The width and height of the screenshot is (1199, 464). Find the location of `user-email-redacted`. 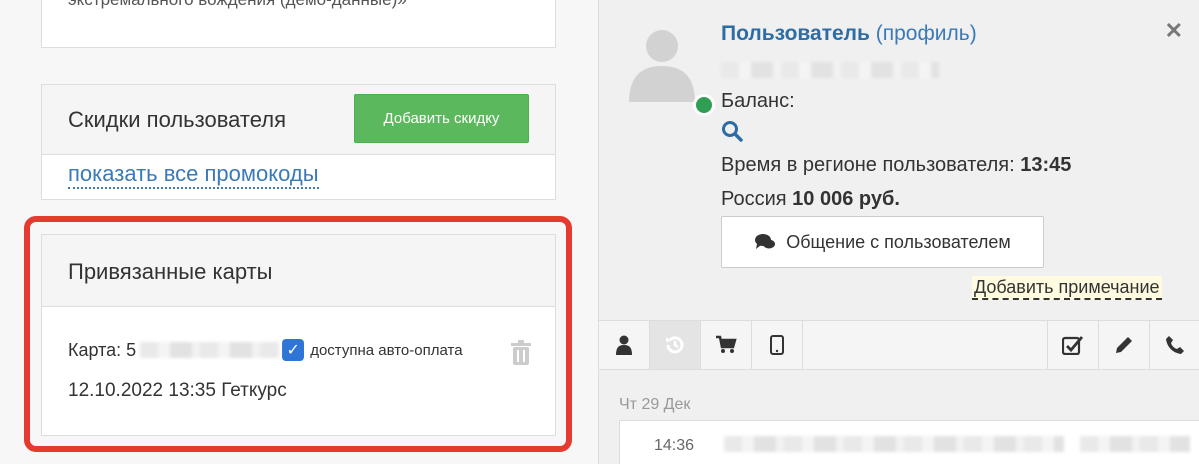

user-email-redacted is located at coordinates (830, 70).